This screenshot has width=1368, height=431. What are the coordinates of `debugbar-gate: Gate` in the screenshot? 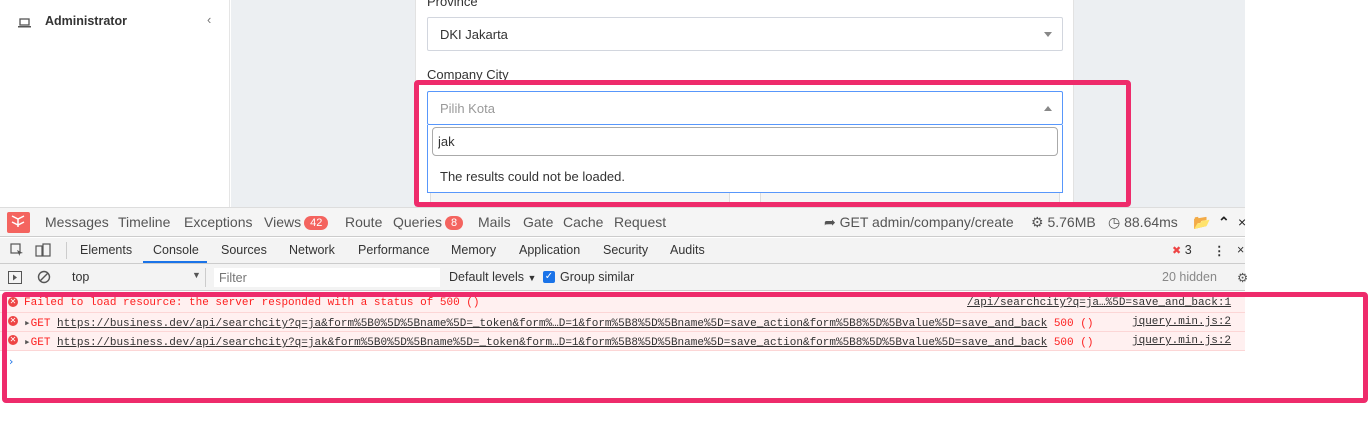 It's located at (538, 222).